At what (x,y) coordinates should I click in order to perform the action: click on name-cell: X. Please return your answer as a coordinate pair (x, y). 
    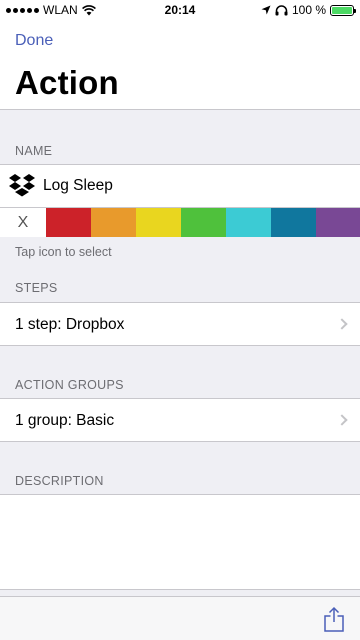
    Looking at the image, I should click on (180, 200).